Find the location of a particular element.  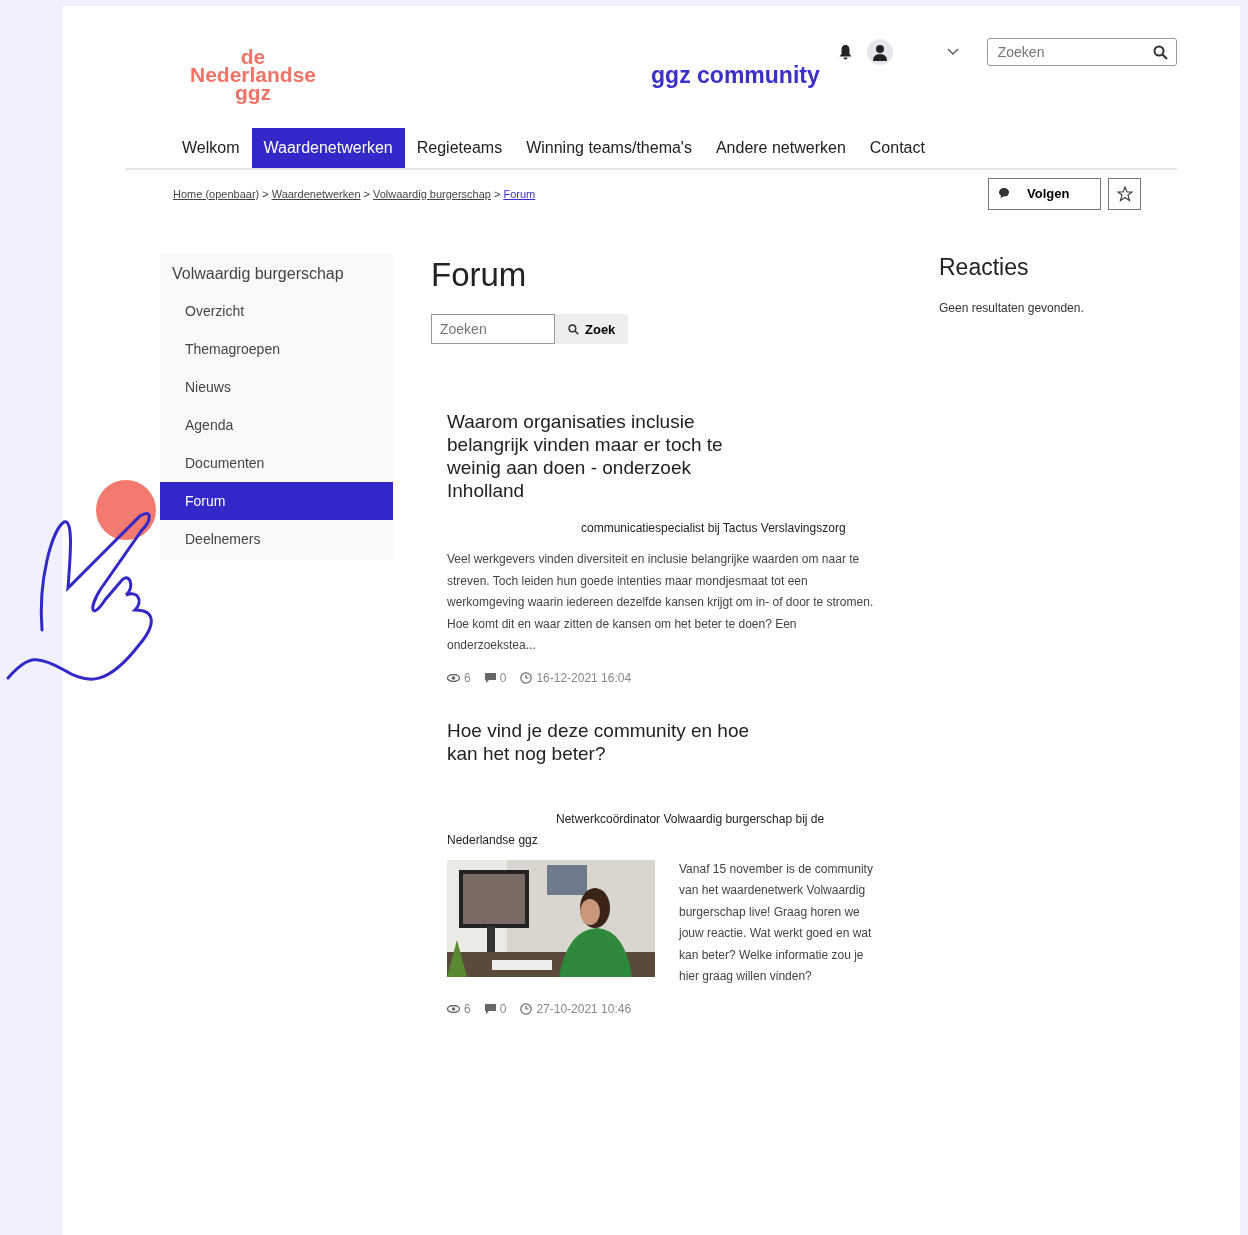

sidebar-item: Overzicht is located at coordinates (276, 311).